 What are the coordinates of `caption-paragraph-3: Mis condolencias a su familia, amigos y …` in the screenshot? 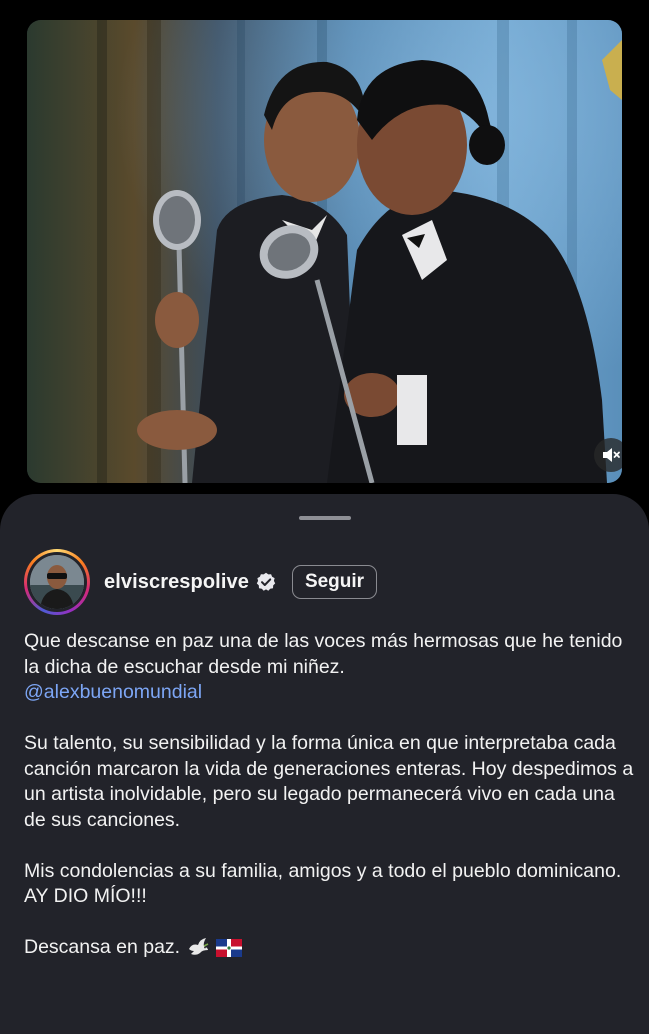 It's located at (323, 883).